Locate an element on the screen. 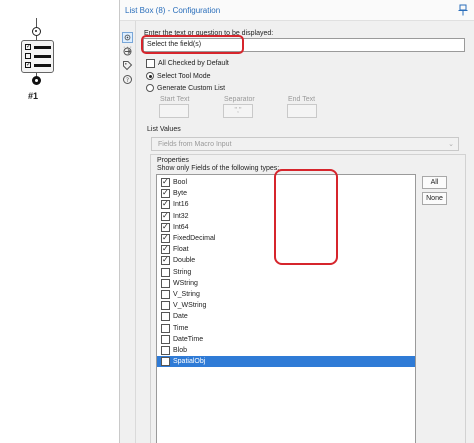 The image size is (474, 443). generate-custom-list-label: Generate Custom List is located at coordinates (191, 88).